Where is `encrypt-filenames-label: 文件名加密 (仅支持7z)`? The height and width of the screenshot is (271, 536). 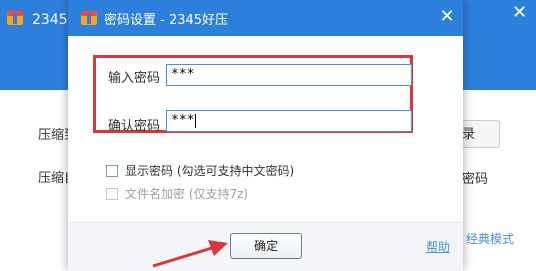 encrypt-filenames-label: 文件名加密 (仅支持7z) is located at coordinates (187, 194).